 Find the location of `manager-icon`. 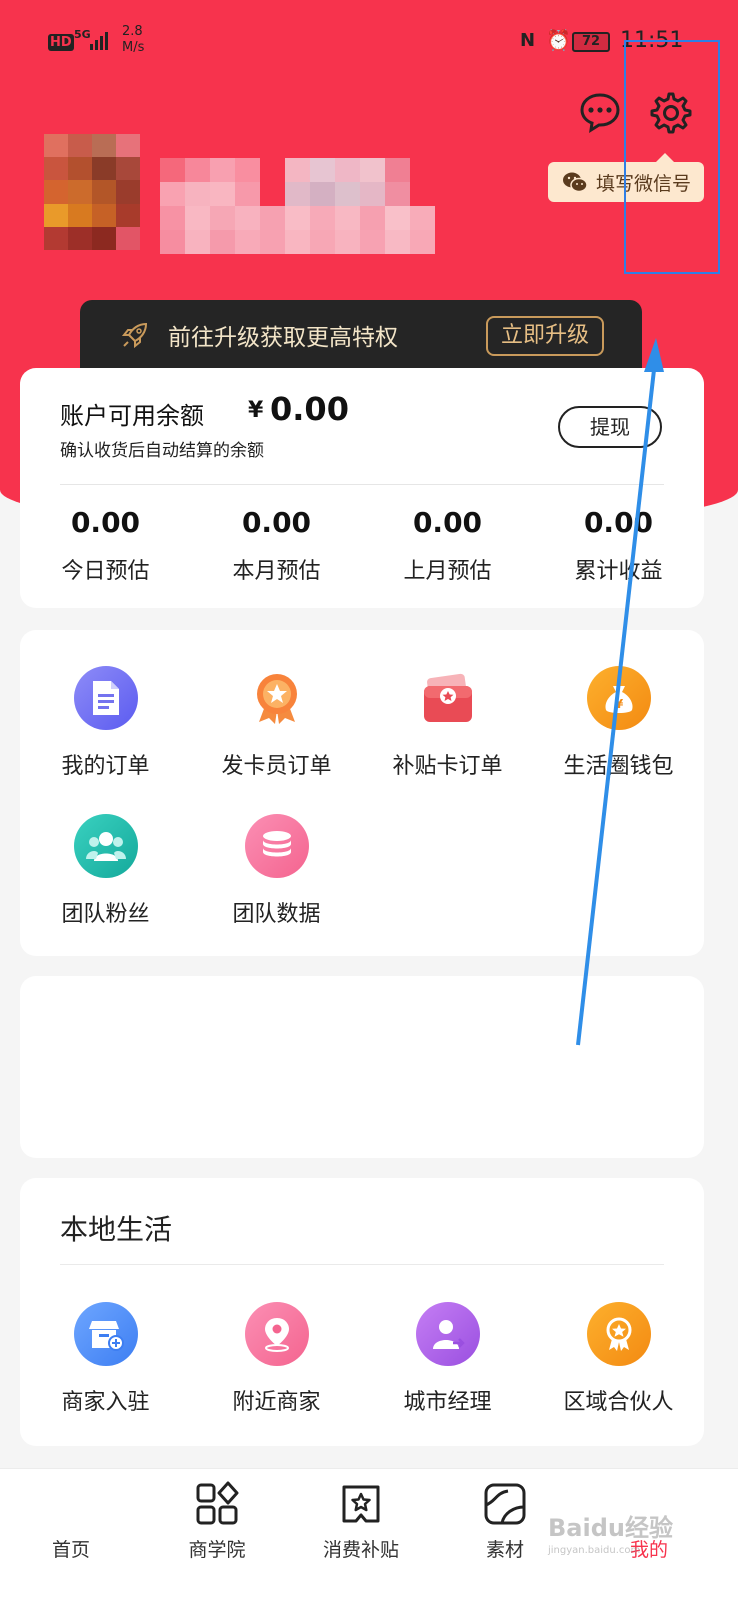

manager-icon is located at coordinates (447, 1334).